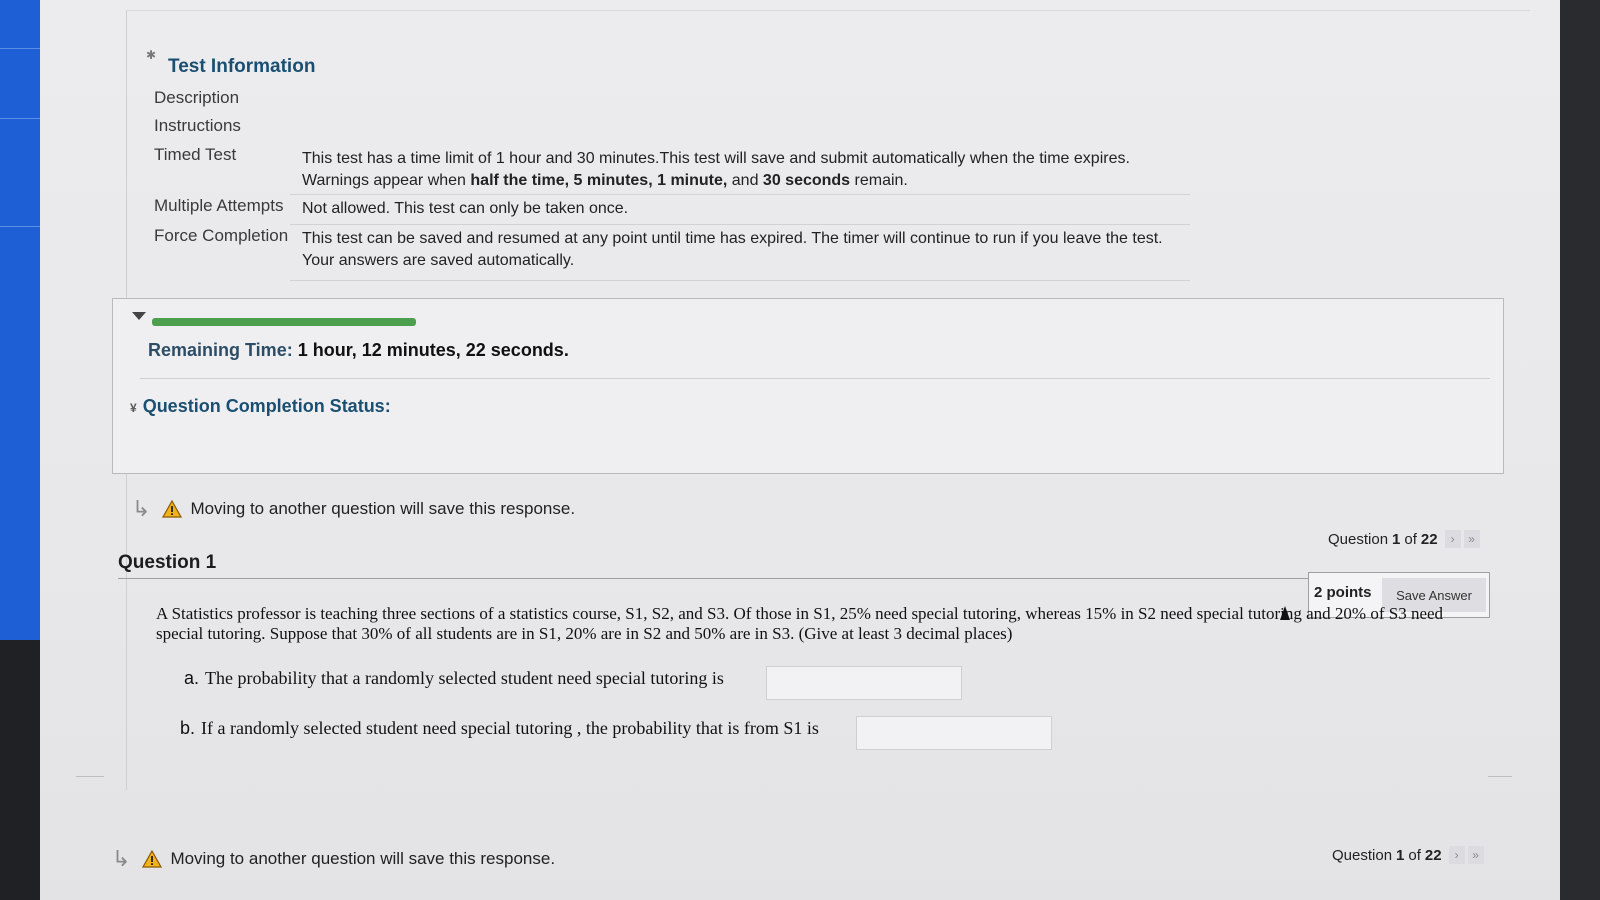 The image size is (1600, 900). Describe the element at coordinates (599, 180) in the screenshot. I see `warning-bold-times: half the time, 5 minutes, 1 minute,` at that location.